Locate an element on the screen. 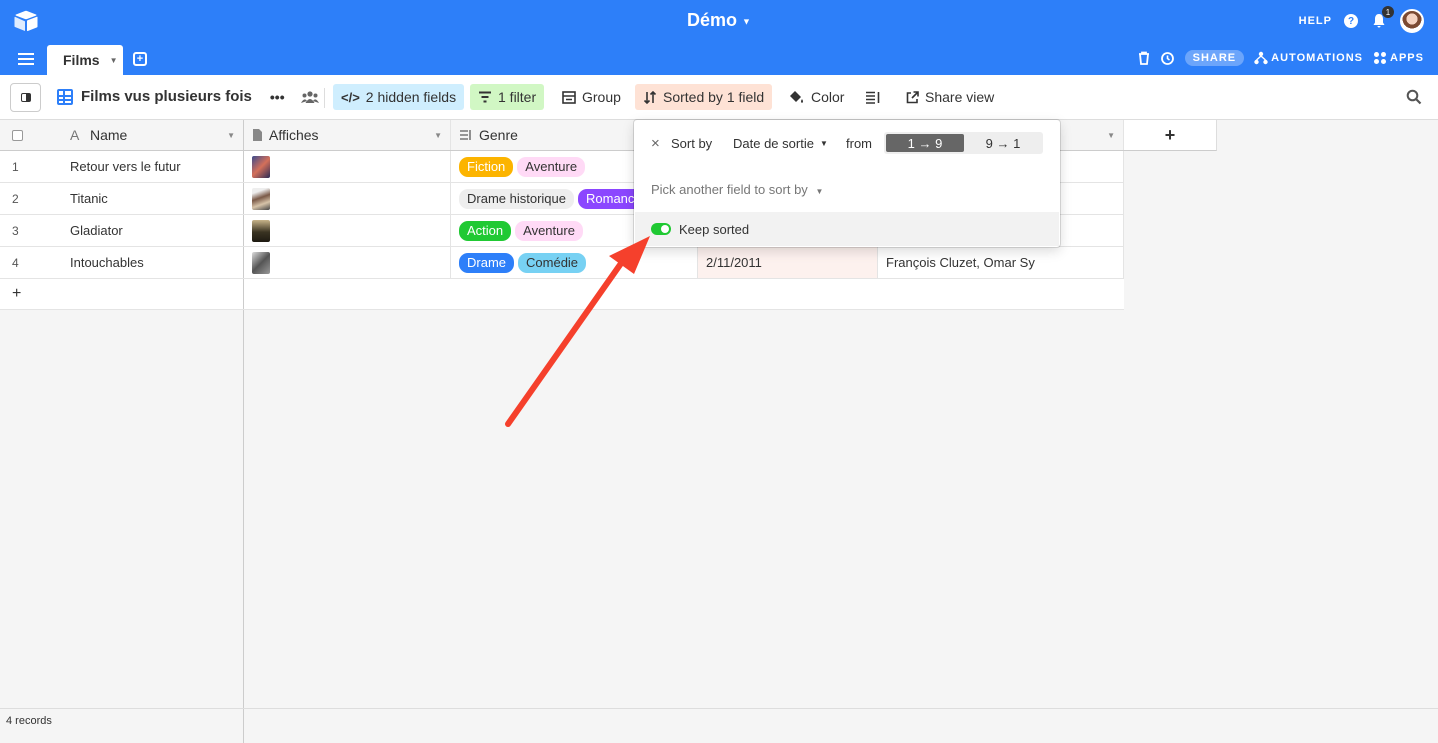  genre-tag: Action is located at coordinates (485, 230).